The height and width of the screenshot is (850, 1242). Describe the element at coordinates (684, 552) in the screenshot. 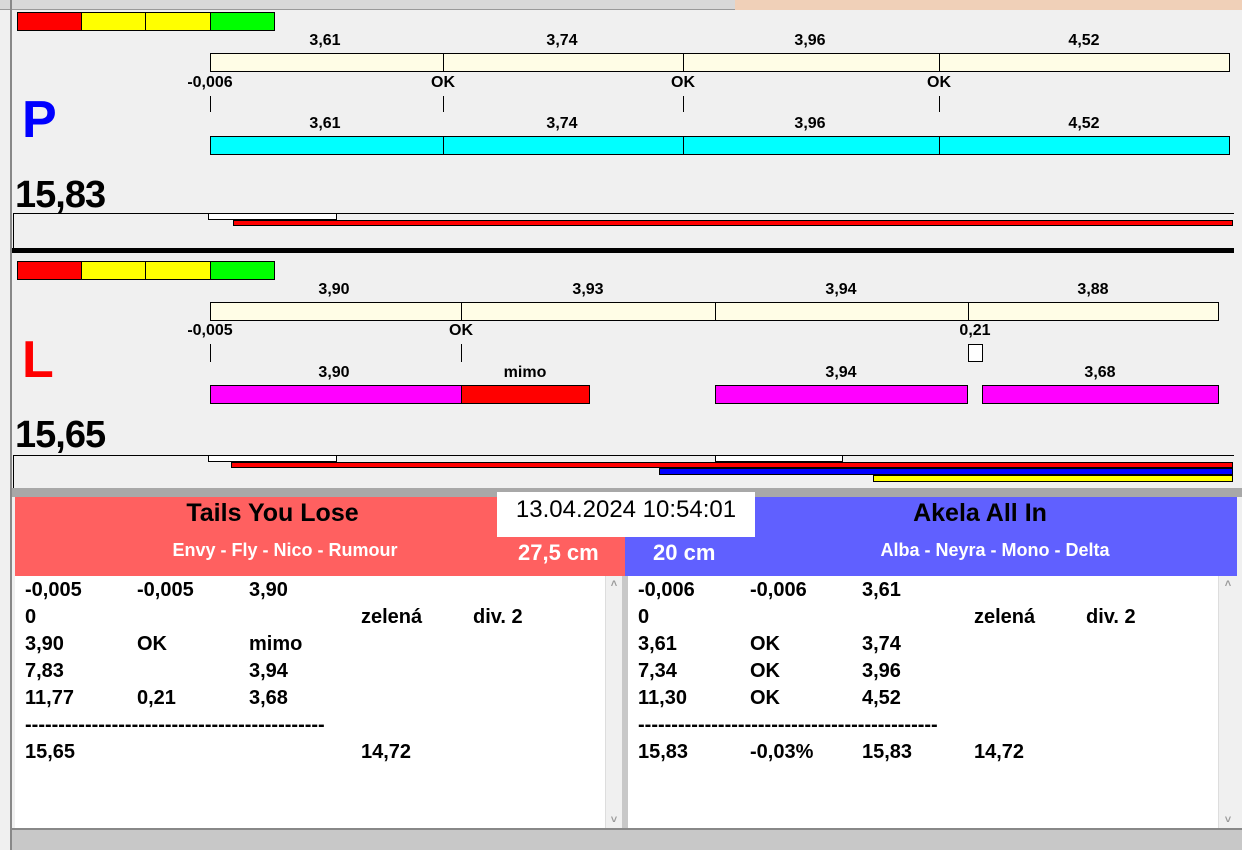

I see `right-team-distance: 20 cm` at that location.